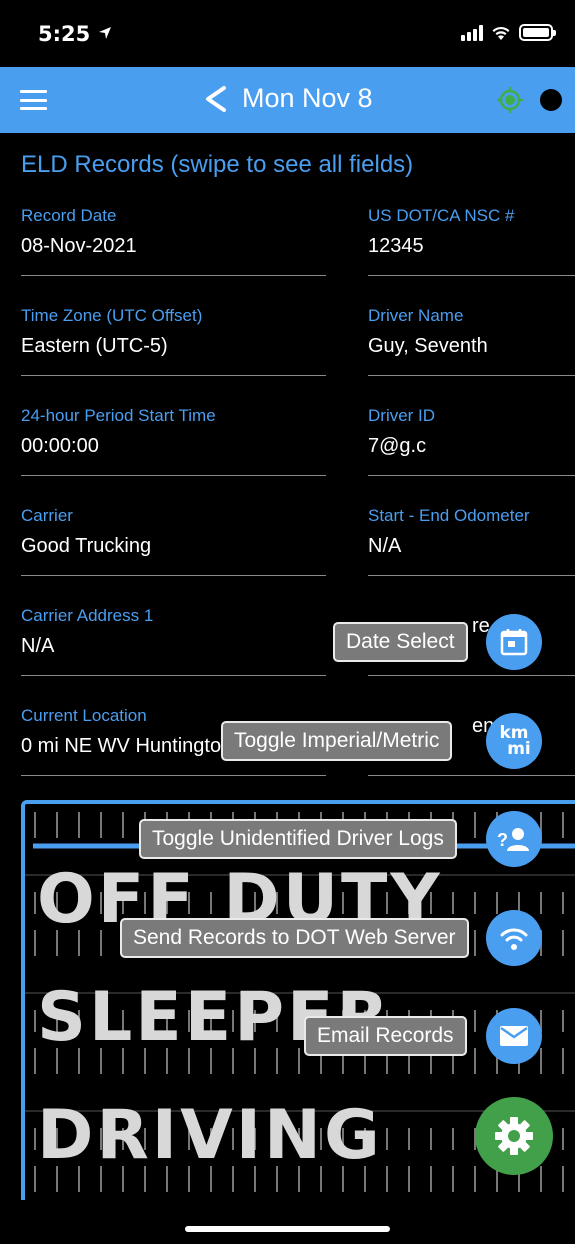  Describe the element at coordinates (64, 34) in the screenshot. I see `status-time-text: 5:25` at that location.